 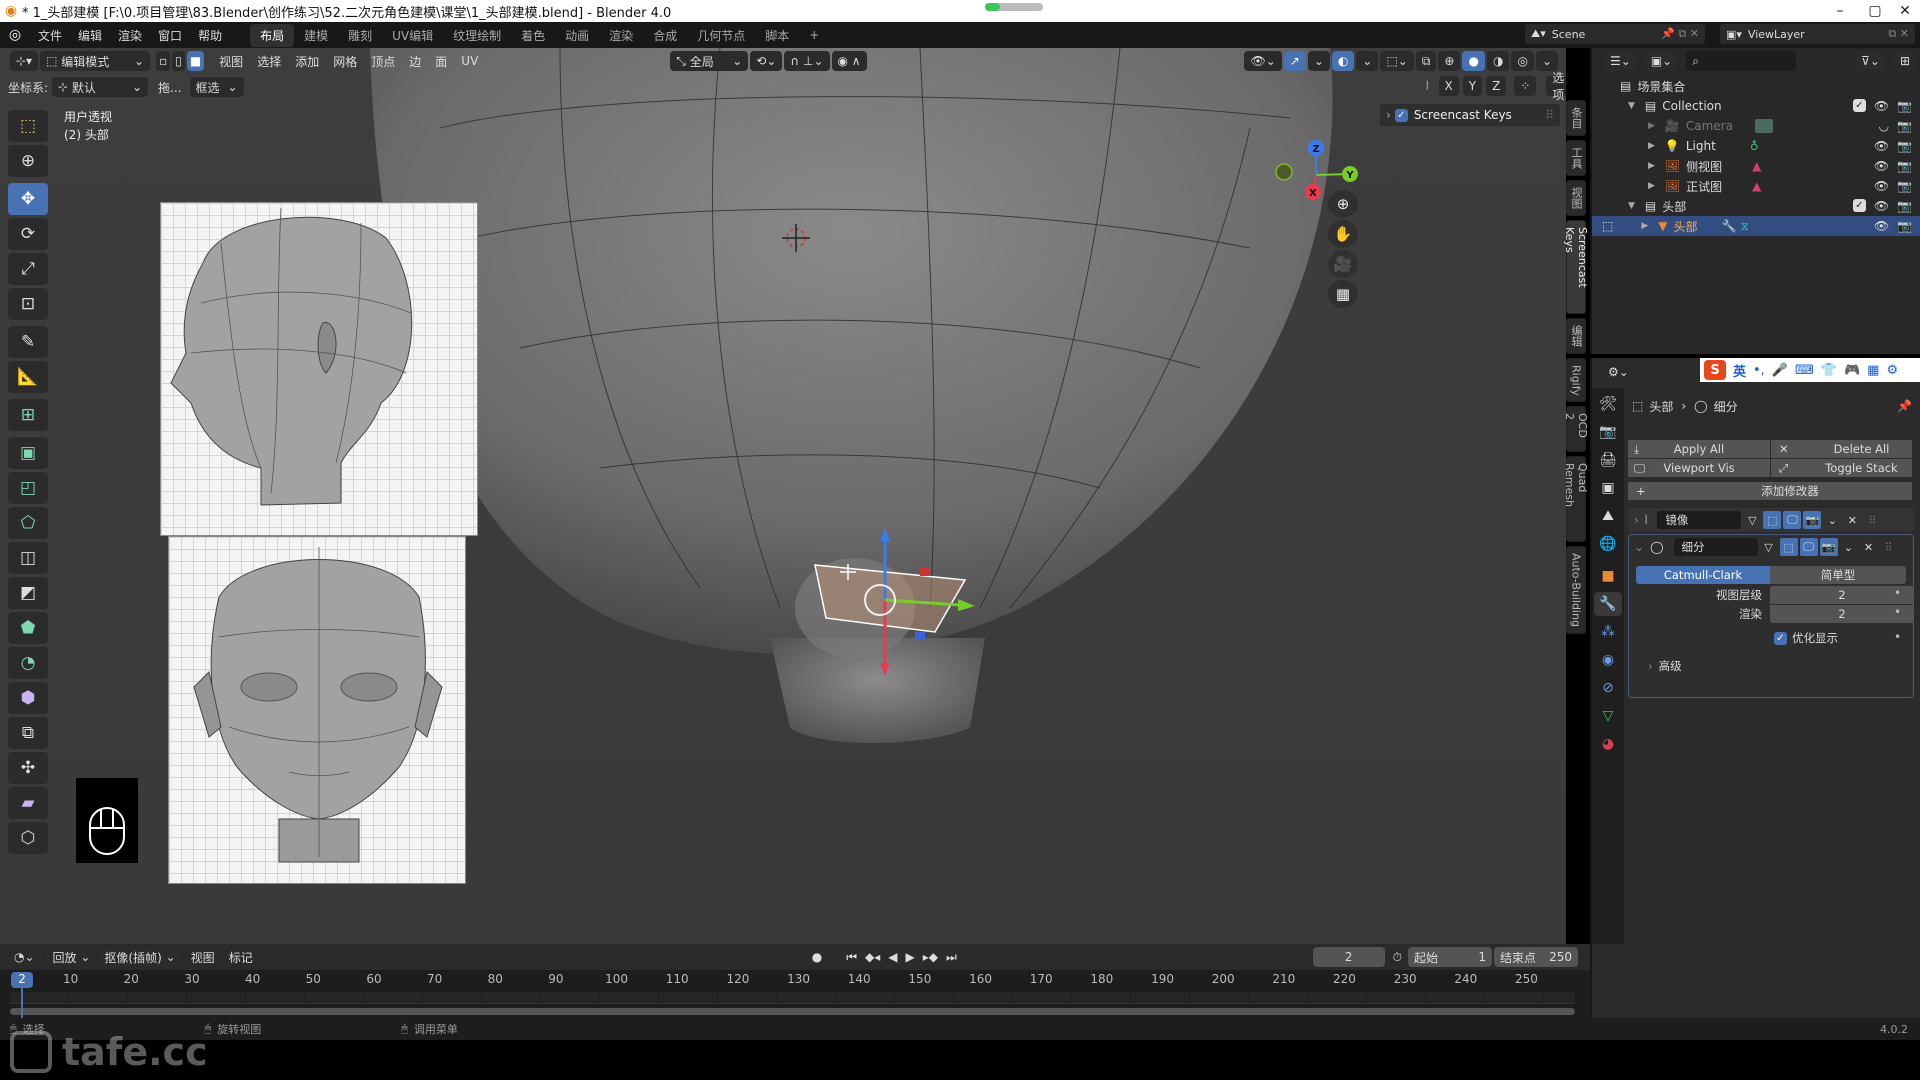 What do you see at coordinates (1343, 264) in the screenshot?
I see `camera-view-button: 🎥` at bounding box center [1343, 264].